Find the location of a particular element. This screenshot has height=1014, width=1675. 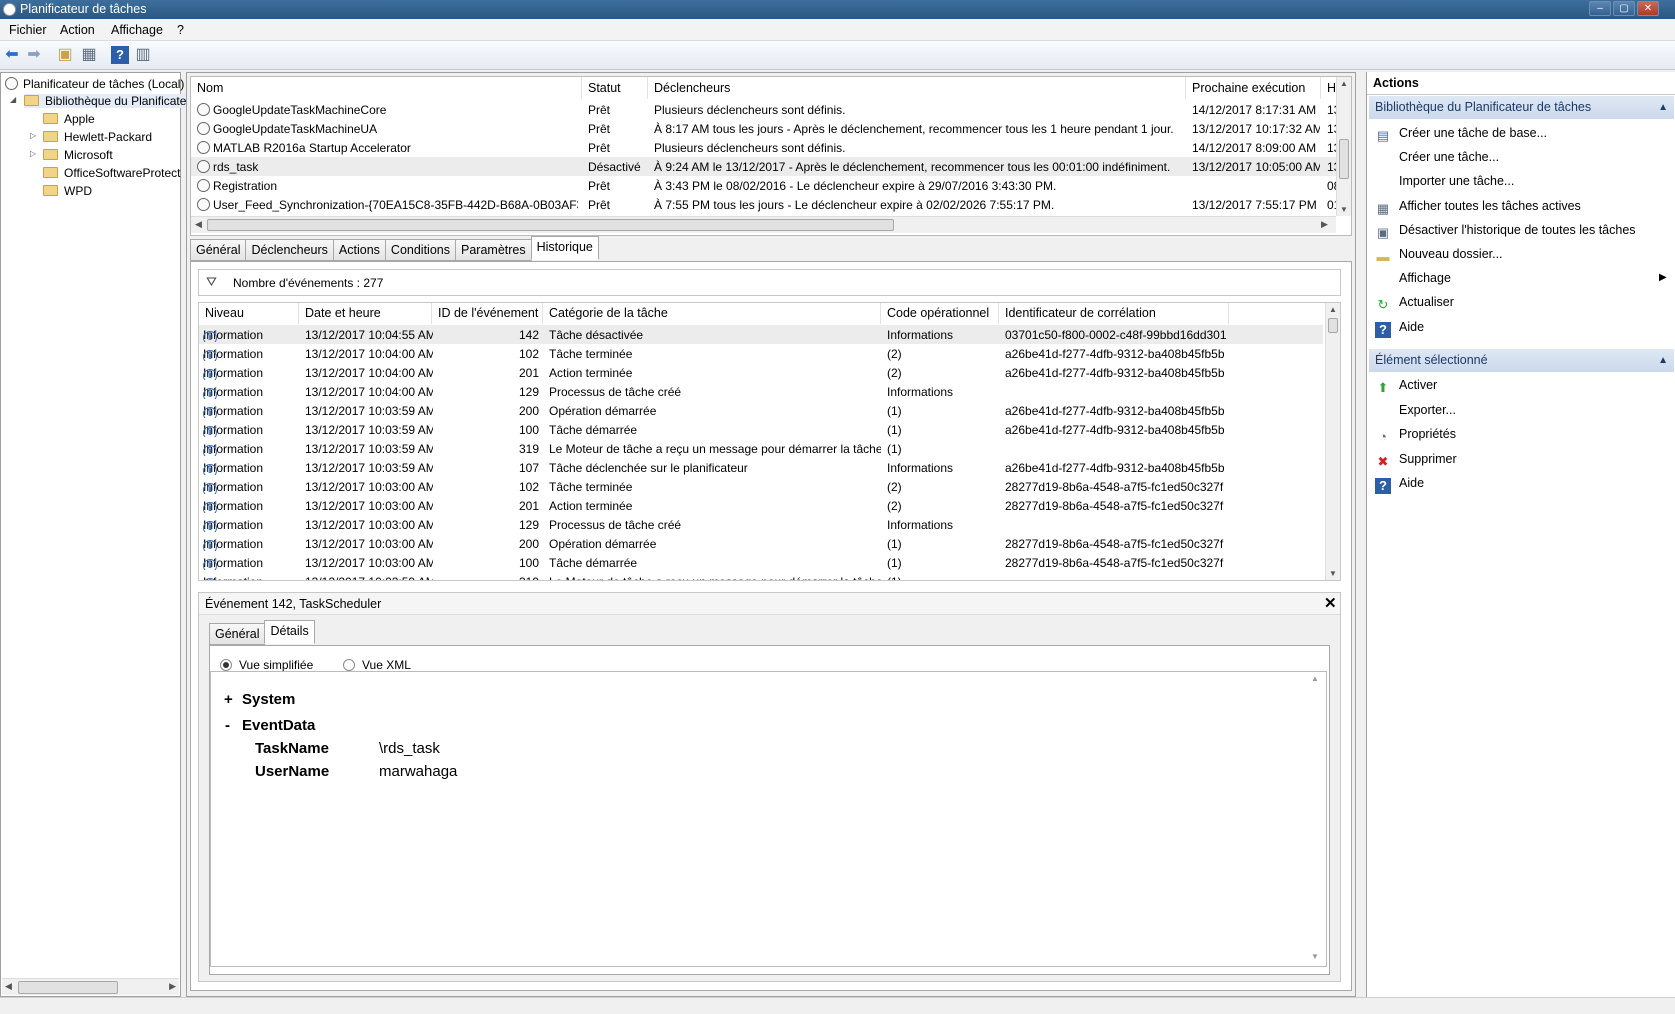

expand-system-icon: + is located at coordinates (228, 699).